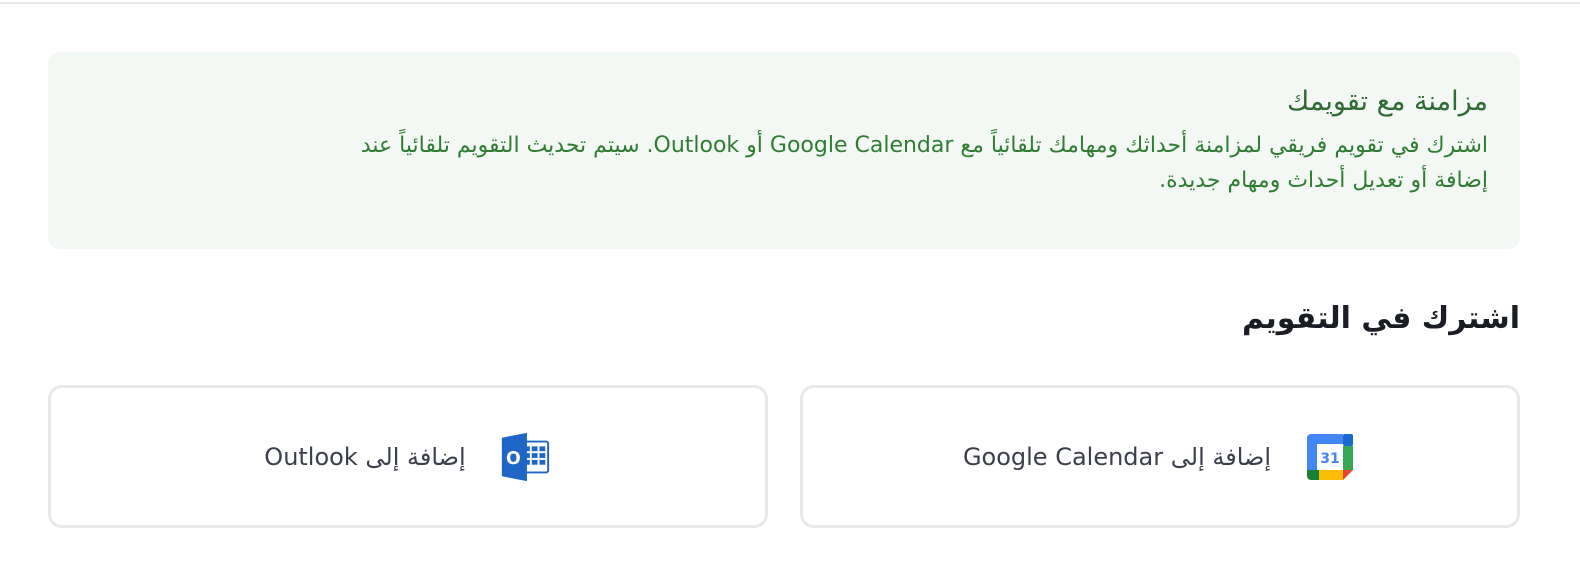 The width and height of the screenshot is (1580, 578). I want to click on add-to-google-calendar-button: 31 إضافة إلى Google Calendar, so click(1160, 456).